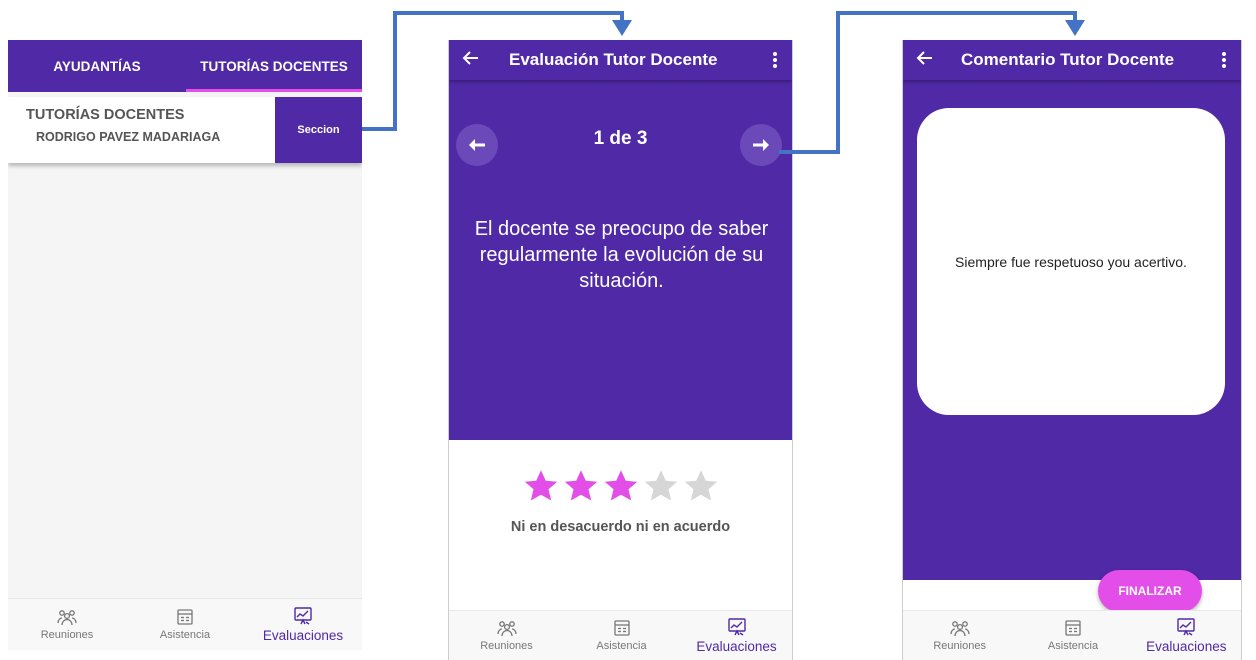  Describe the element at coordinates (105, 115) in the screenshot. I see `card-title: TUTORÍAS DOCENTES` at that location.